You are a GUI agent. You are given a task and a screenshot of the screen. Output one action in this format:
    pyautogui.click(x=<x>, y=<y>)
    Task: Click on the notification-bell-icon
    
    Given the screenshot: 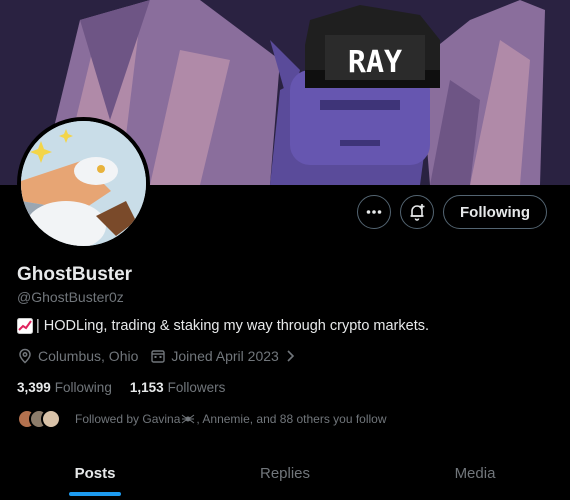 What is the action you would take?
    pyautogui.click(x=417, y=212)
    